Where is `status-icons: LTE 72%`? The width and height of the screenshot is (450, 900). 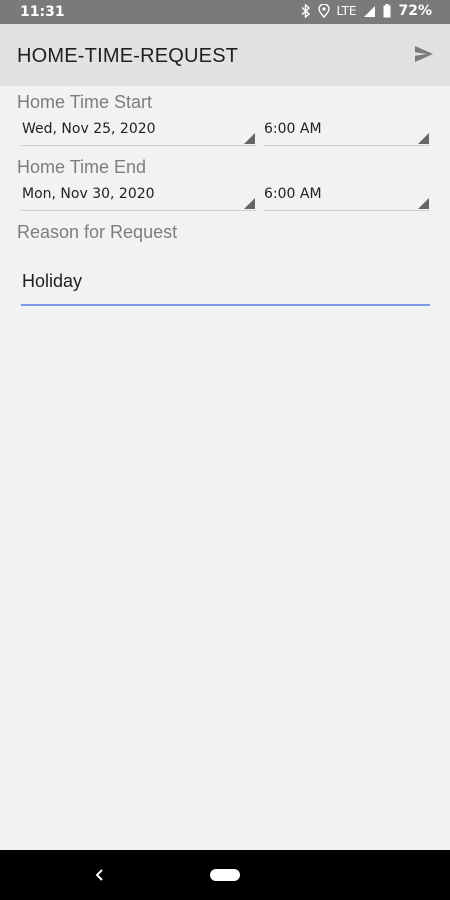 status-icons: LTE 72% is located at coordinates (366, 11).